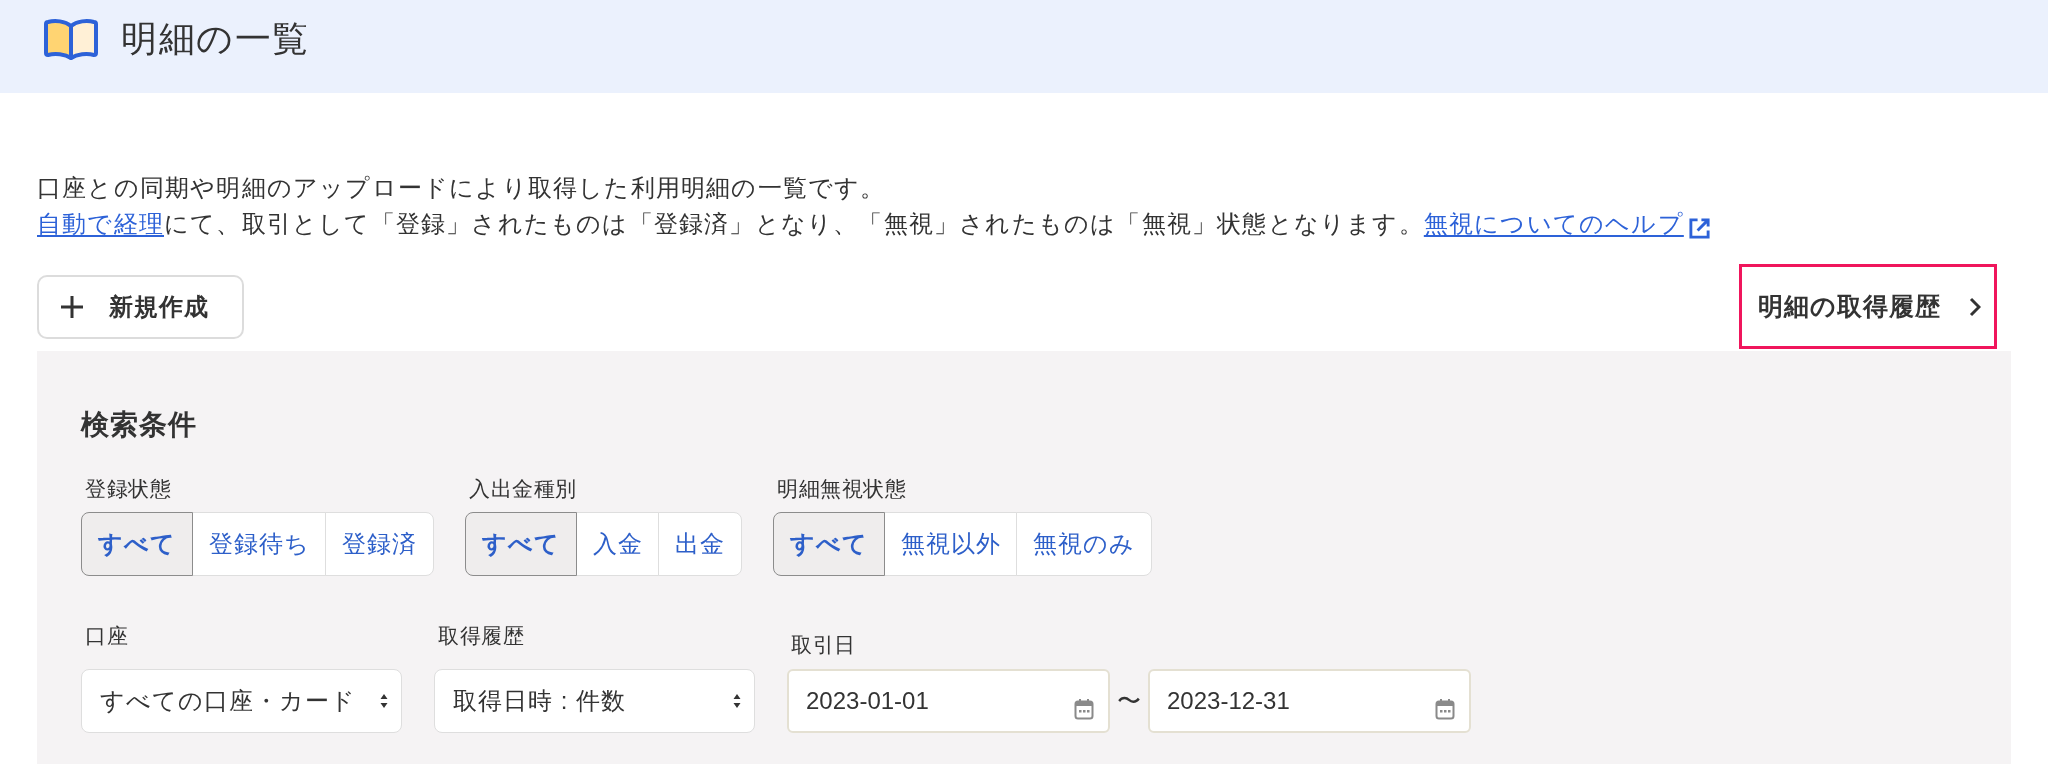 The width and height of the screenshot is (2048, 764). What do you see at coordinates (100, 223) in the screenshot?
I see `inline-link: 自動で経理` at bounding box center [100, 223].